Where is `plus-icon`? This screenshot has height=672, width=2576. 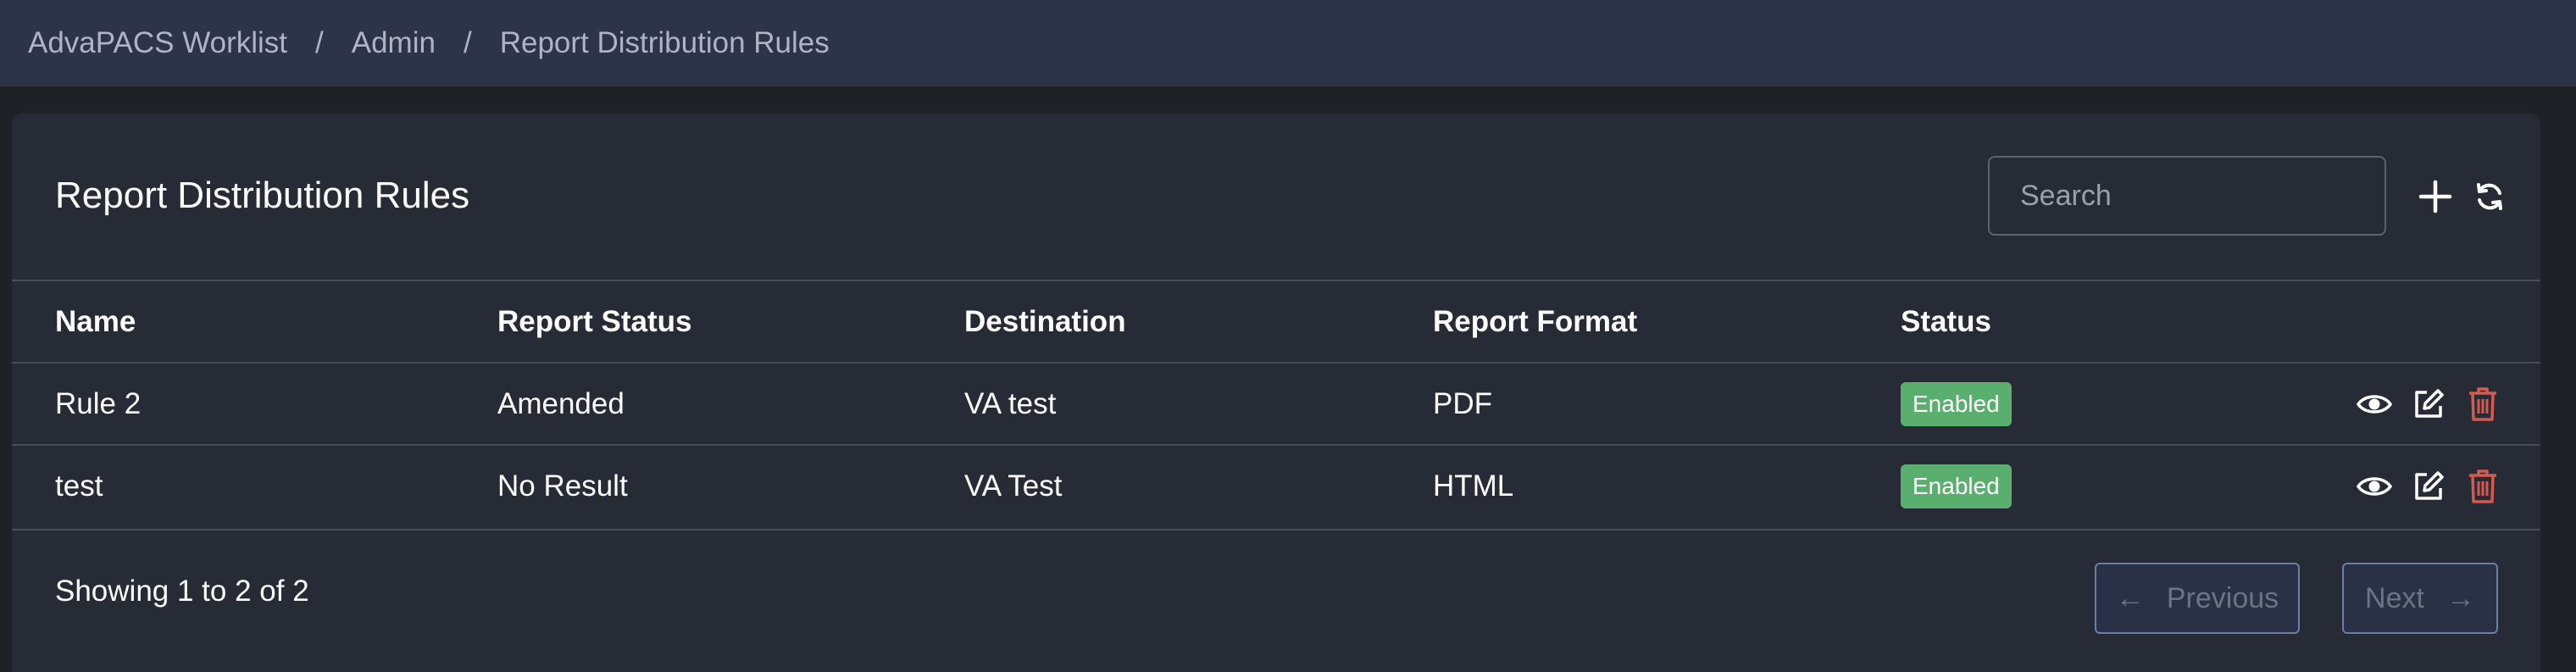 plus-icon is located at coordinates (2435, 197).